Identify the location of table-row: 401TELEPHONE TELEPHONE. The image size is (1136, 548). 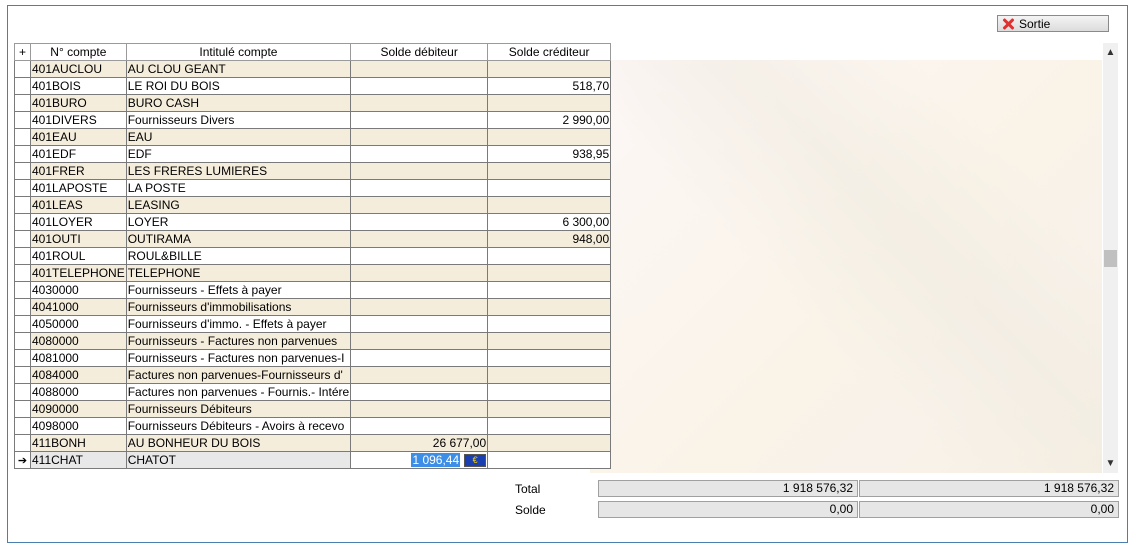
(313, 273).